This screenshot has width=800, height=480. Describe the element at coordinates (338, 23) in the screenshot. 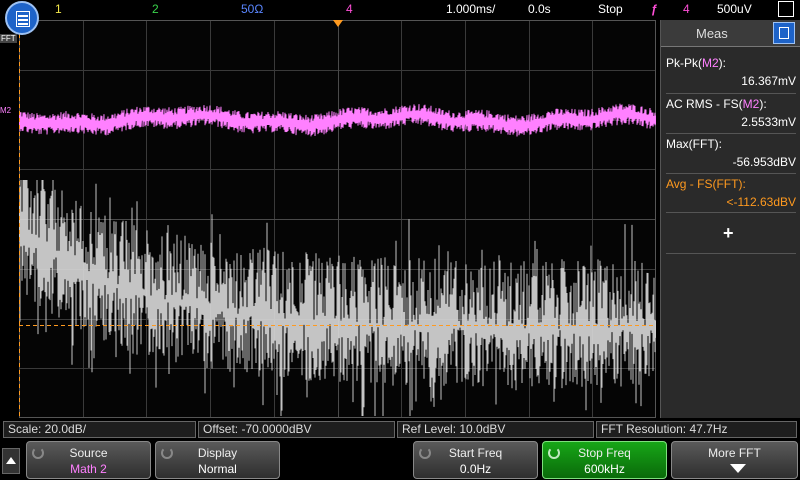

I see `trigger-position-icon` at that location.